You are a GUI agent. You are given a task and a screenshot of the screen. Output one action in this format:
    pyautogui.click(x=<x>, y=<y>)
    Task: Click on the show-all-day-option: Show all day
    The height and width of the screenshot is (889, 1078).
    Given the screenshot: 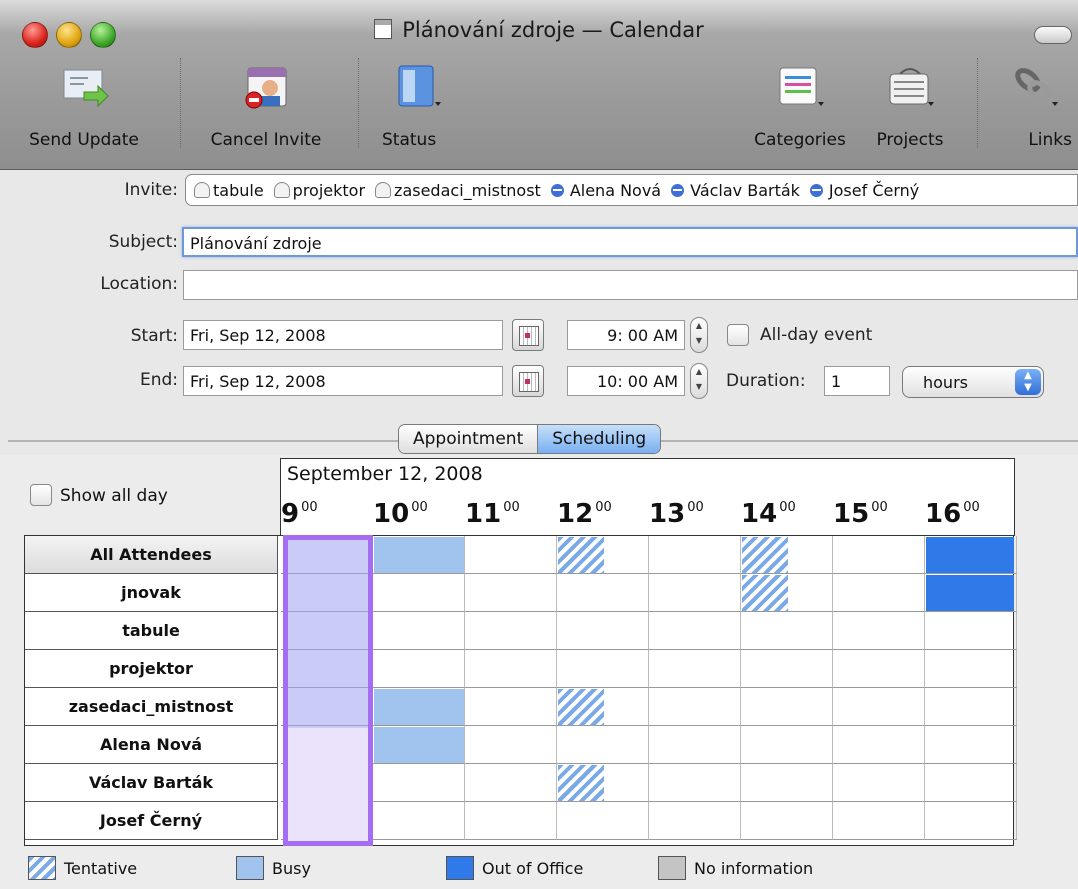 What is the action you would take?
    pyautogui.click(x=99, y=495)
    